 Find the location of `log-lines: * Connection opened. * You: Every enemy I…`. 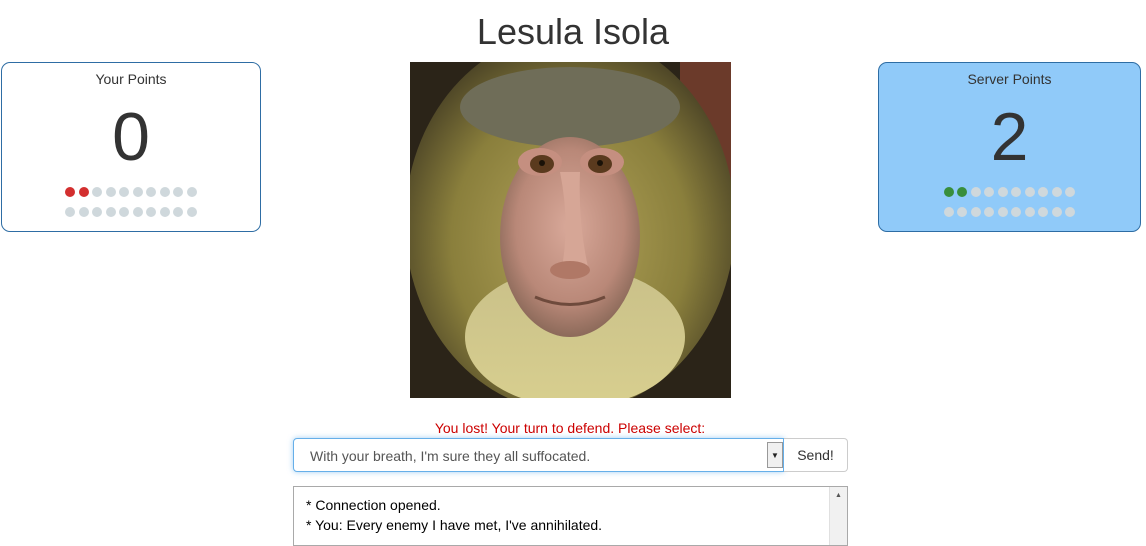

log-lines: * Connection opened. * You: Every enemy I… is located at coordinates (570, 511).